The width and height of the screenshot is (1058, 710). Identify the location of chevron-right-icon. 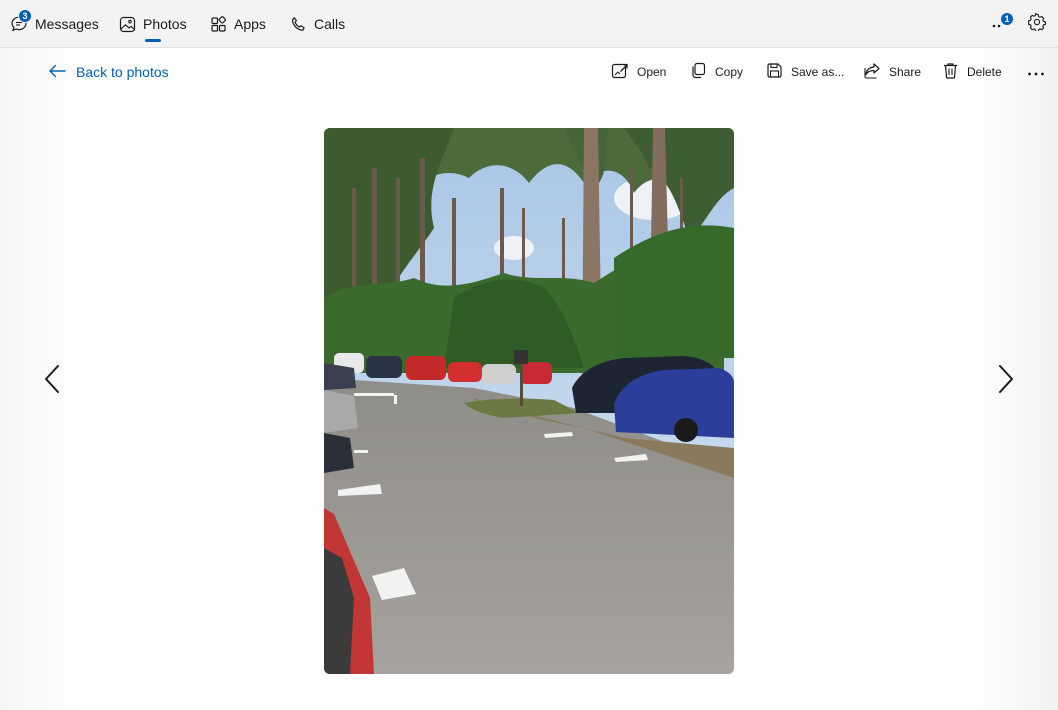
(1006, 381).